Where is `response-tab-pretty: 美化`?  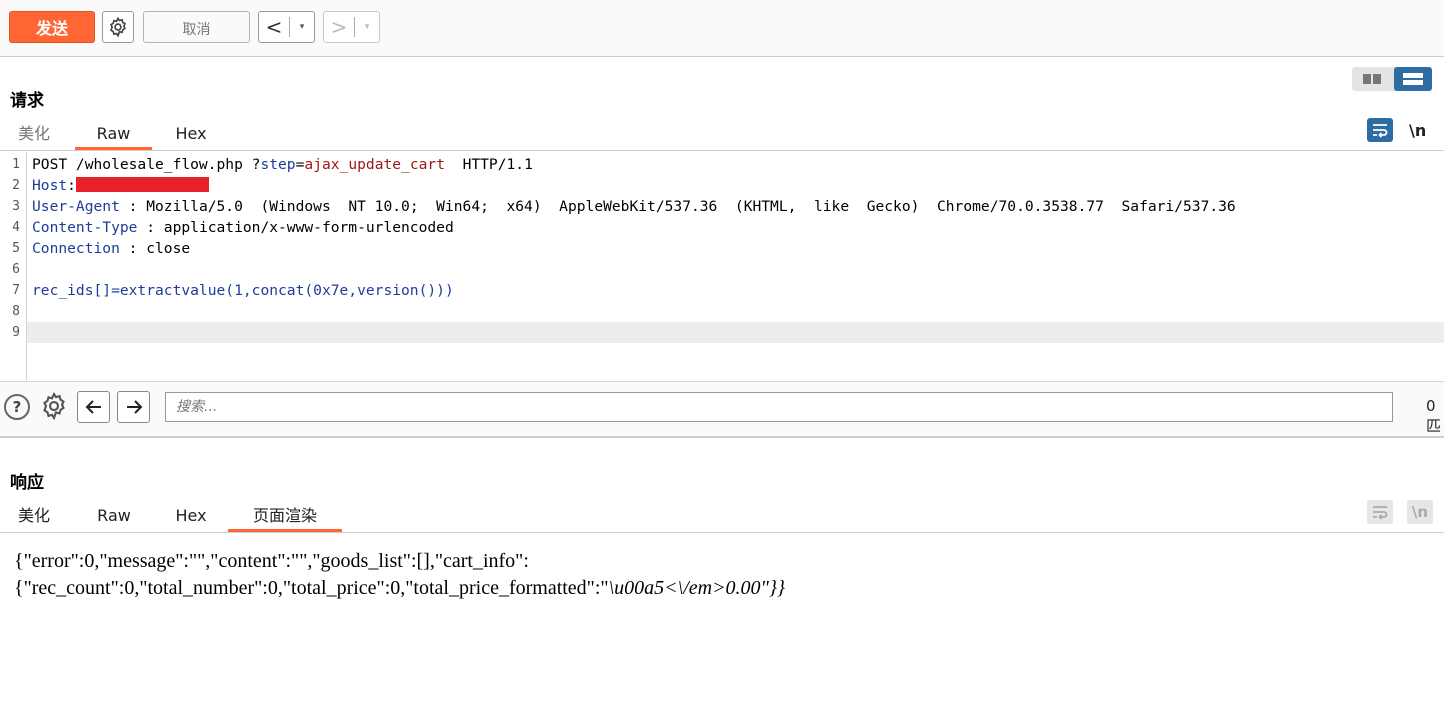 response-tab-pretty: 美化 is located at coordinates (34, 516).